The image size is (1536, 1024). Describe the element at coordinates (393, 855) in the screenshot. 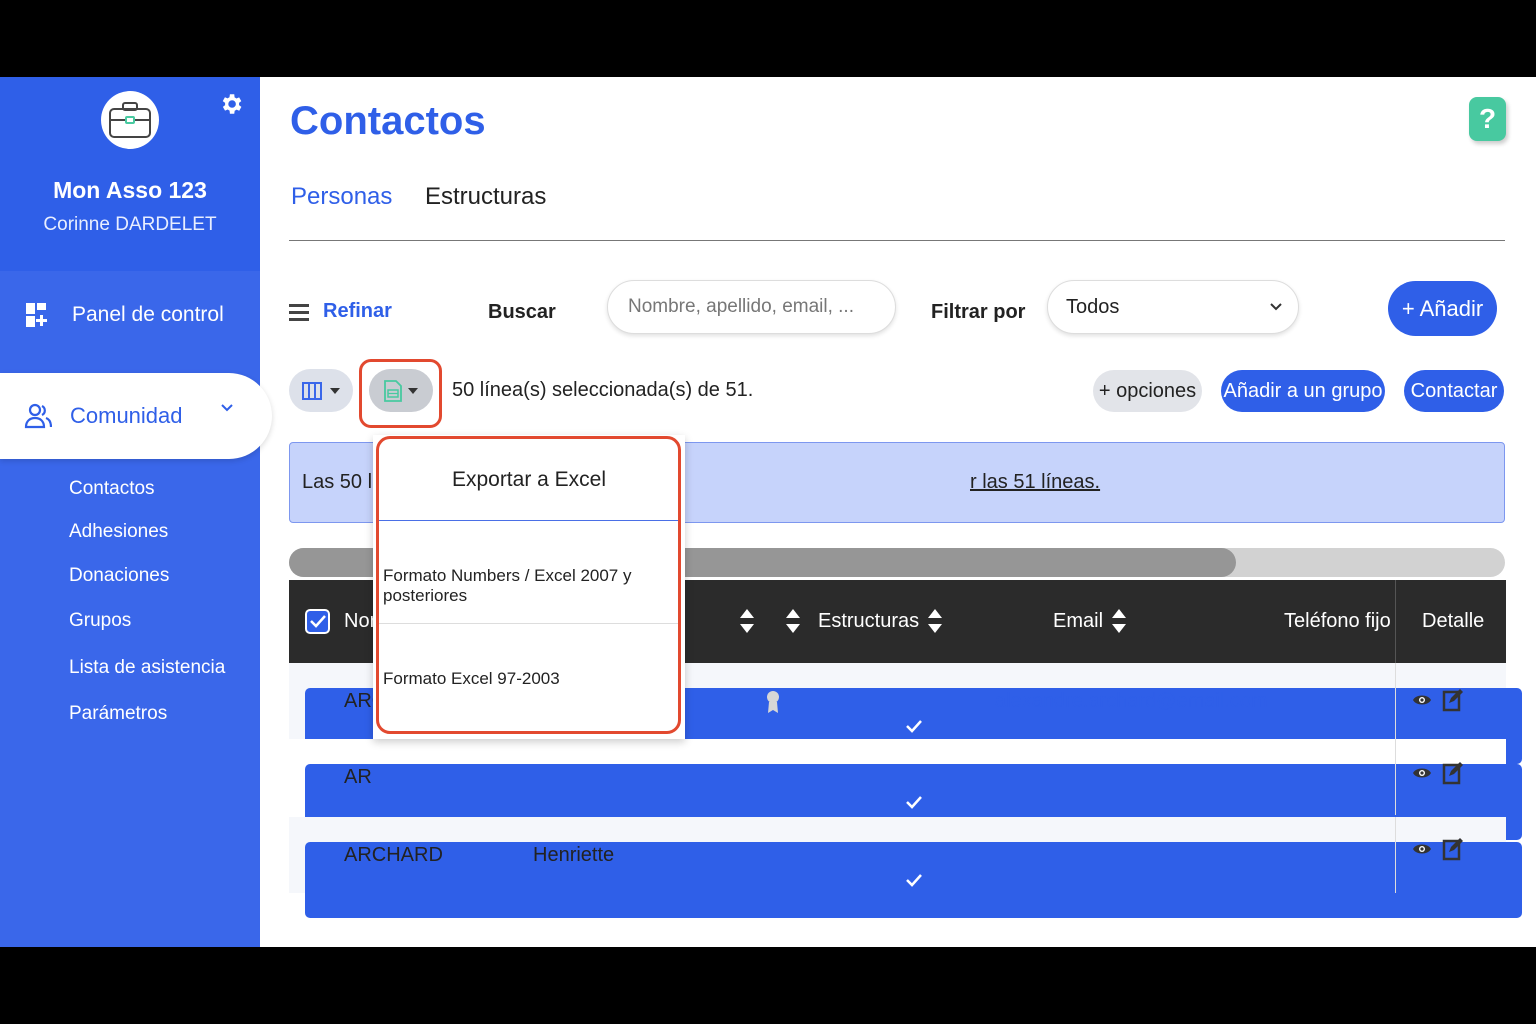

I see `cell-last-name: ARCHARD` at that location.